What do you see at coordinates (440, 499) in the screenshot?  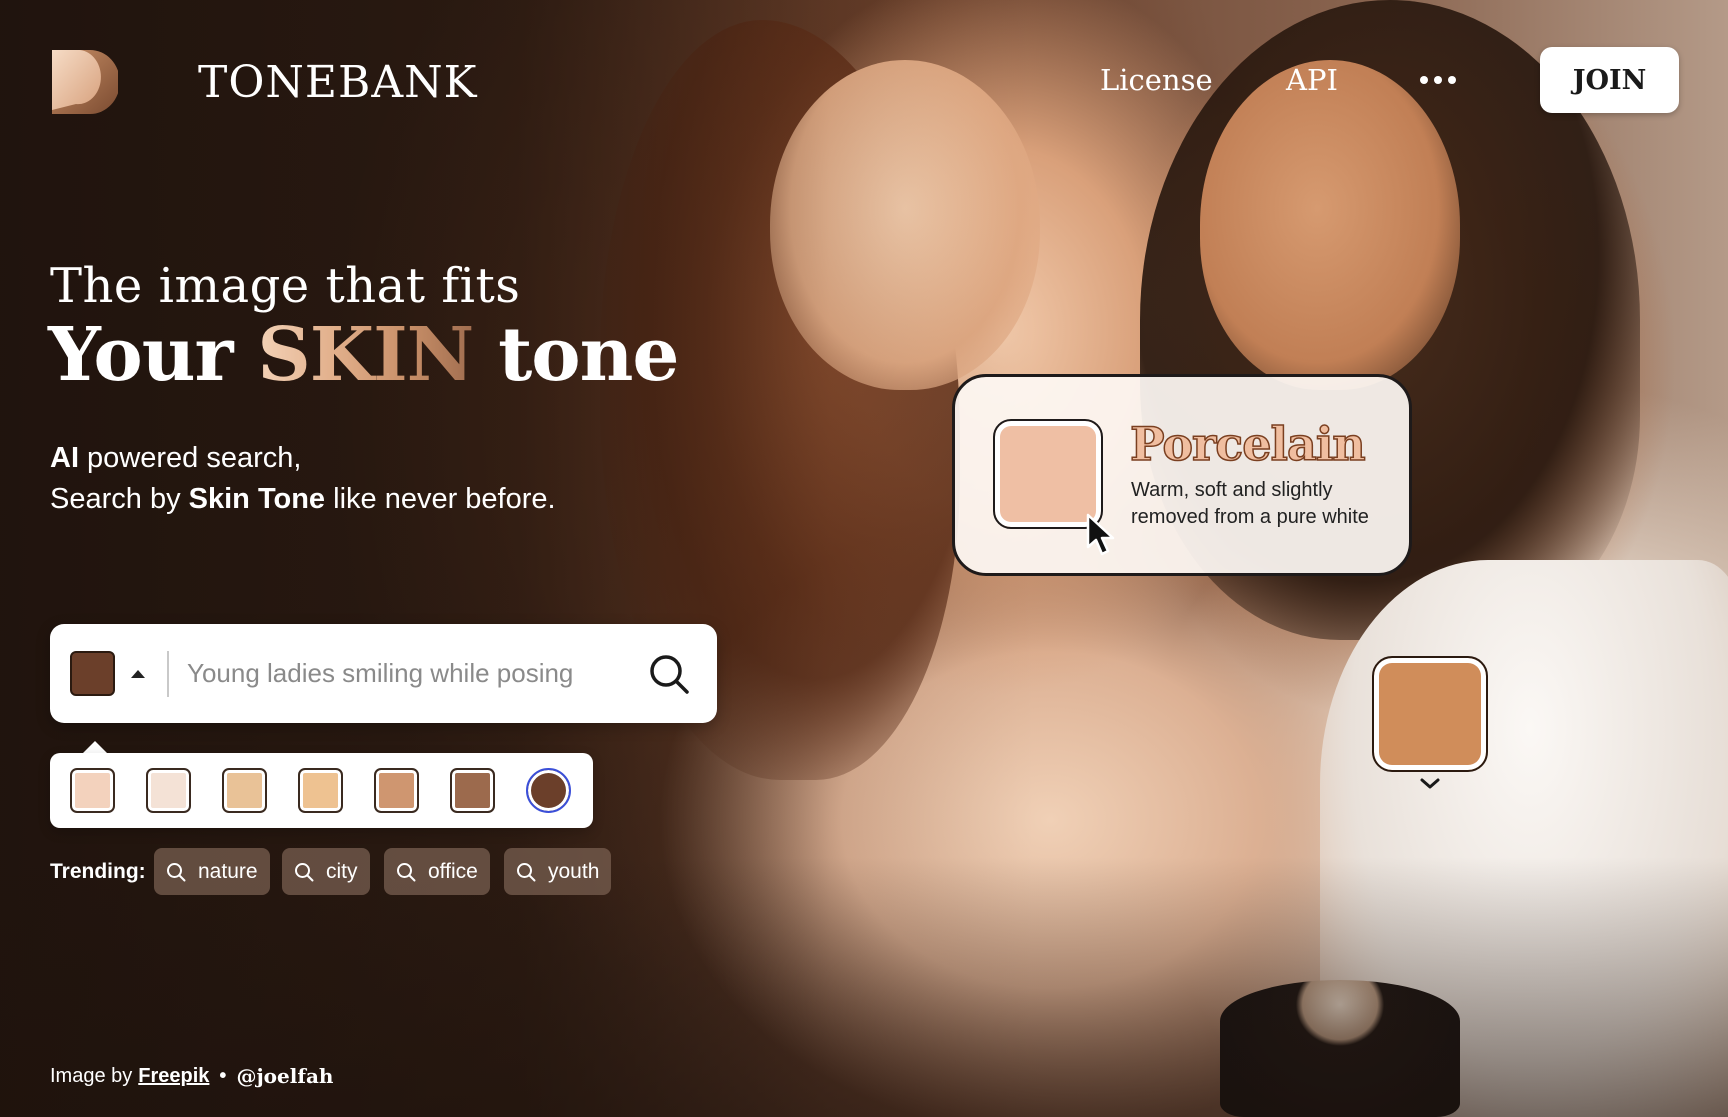 I see `subcopy-post-2: like never before.` at bounding box center [440, 499].